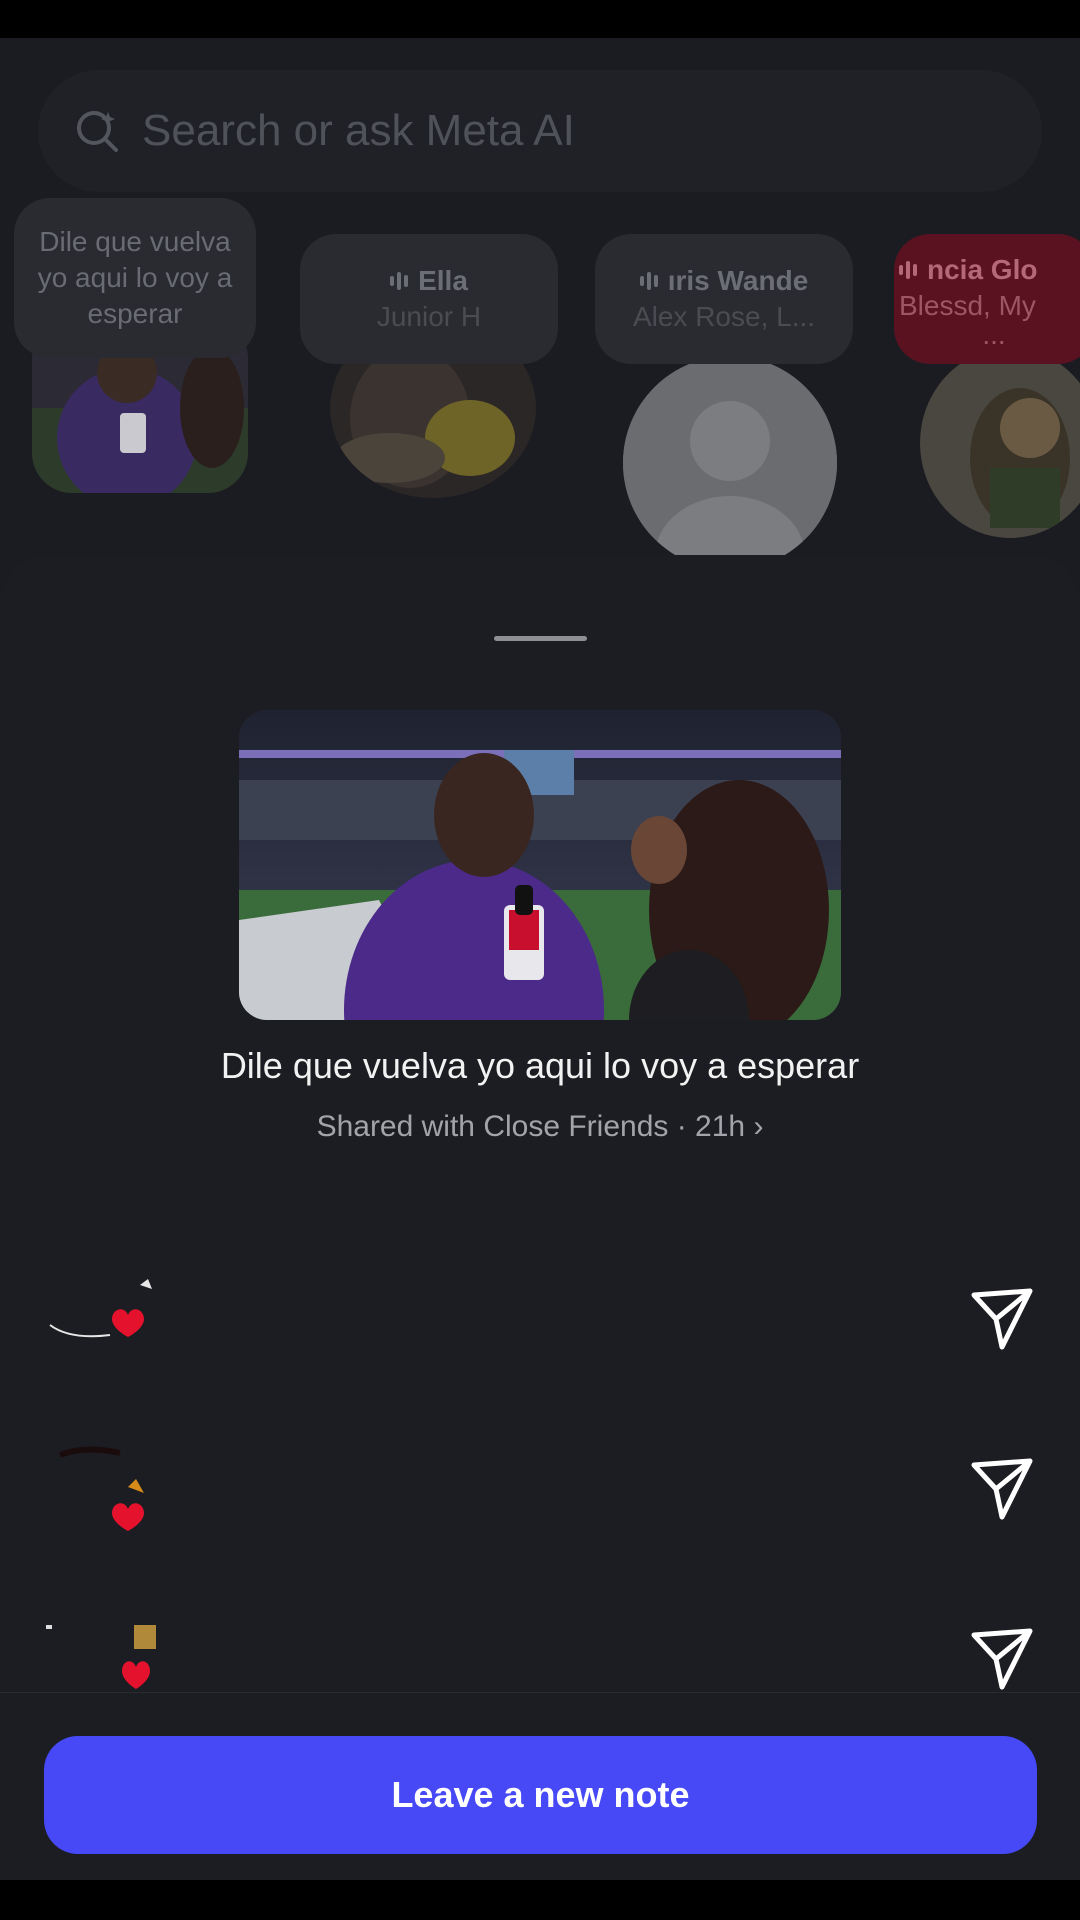  Describe the element at coordinates (540, 865) in the screenshot. I see `note-gif-thumbnail` at that location.